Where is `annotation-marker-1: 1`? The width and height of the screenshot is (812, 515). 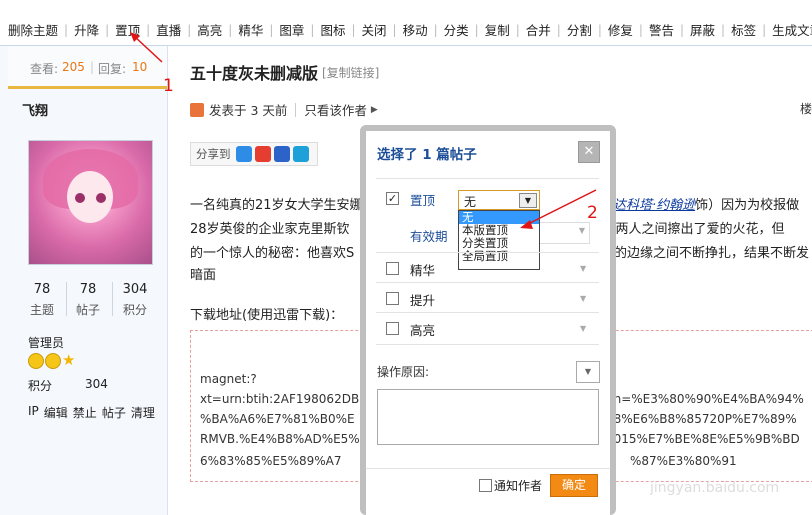
annotation-marker-1: 1 is located at coordinates (168, 86).